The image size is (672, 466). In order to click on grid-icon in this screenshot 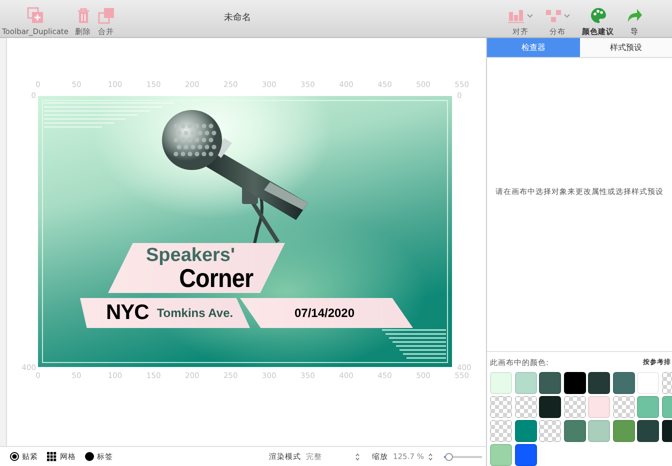, I will do `click(52, 457)`.